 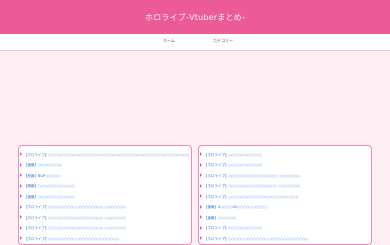 I want to click on article-link: 【悲報】BGP○○○○○, so click(x=42, y=175).